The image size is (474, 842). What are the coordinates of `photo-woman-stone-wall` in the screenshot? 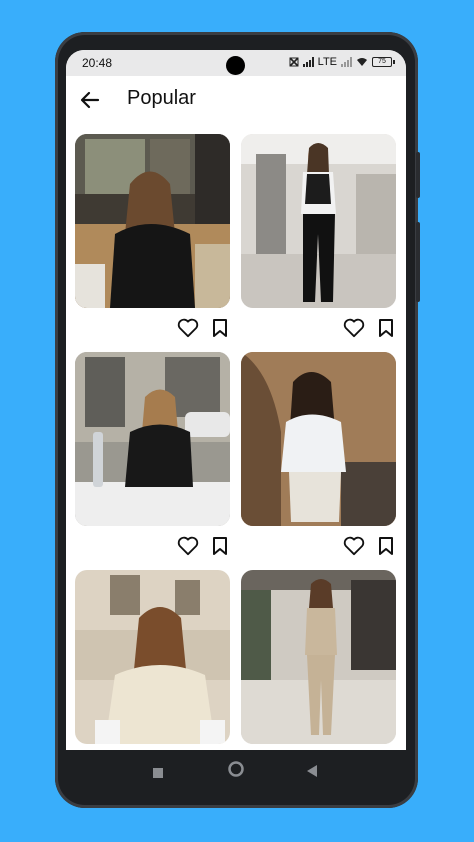 It's located at (318, 439).